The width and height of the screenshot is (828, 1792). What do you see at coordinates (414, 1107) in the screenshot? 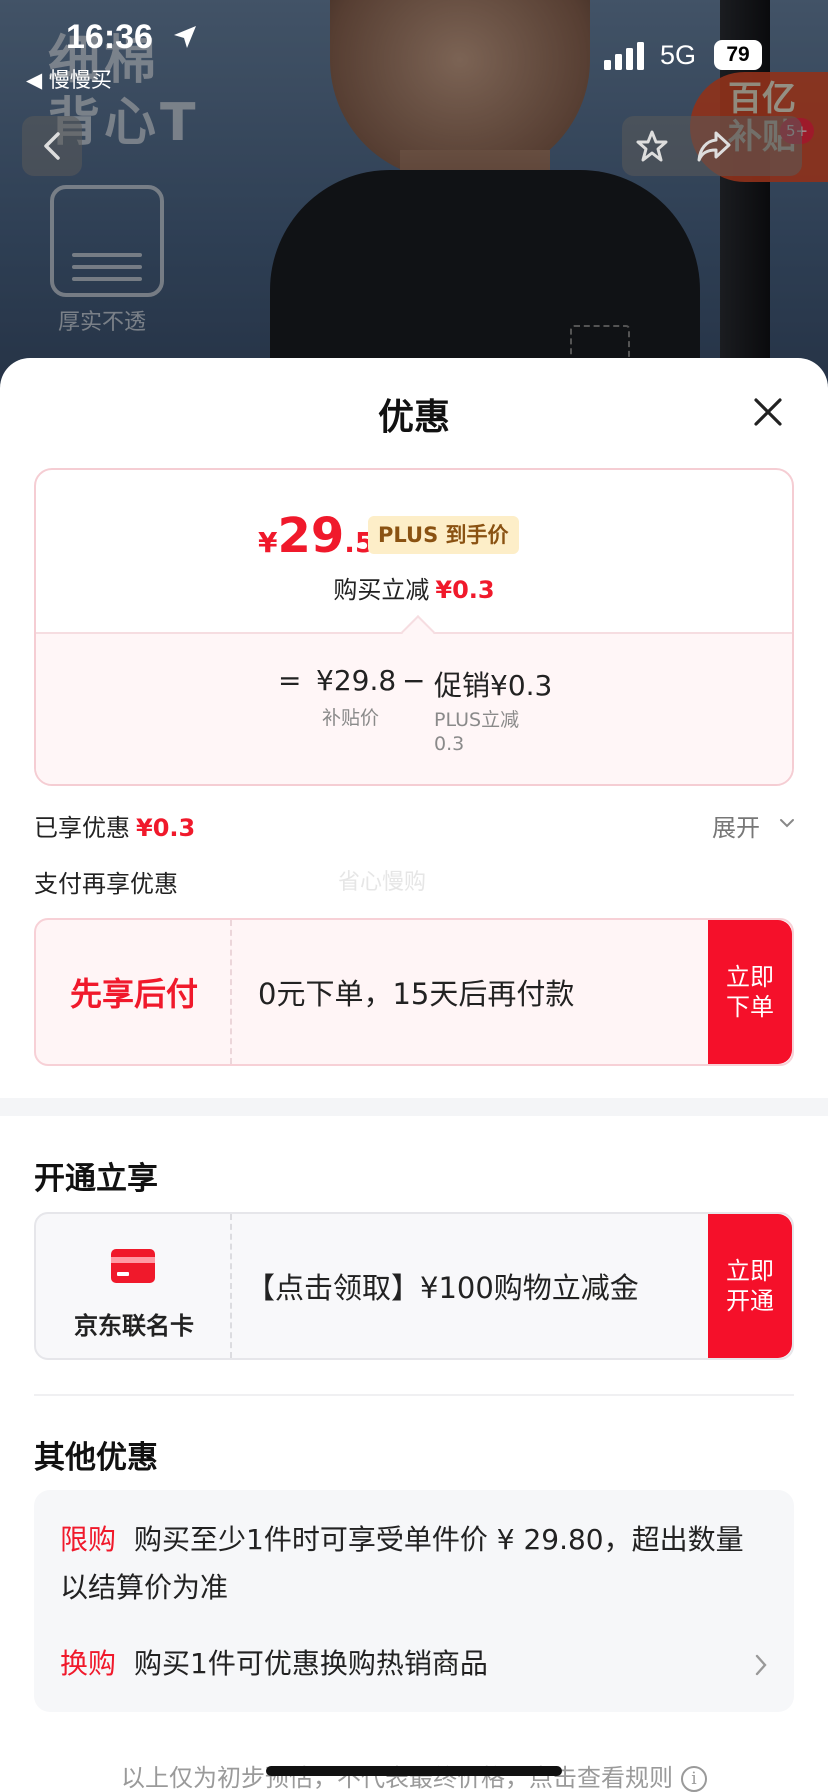
I see `section-divider` at bounding box center [414, 1107].